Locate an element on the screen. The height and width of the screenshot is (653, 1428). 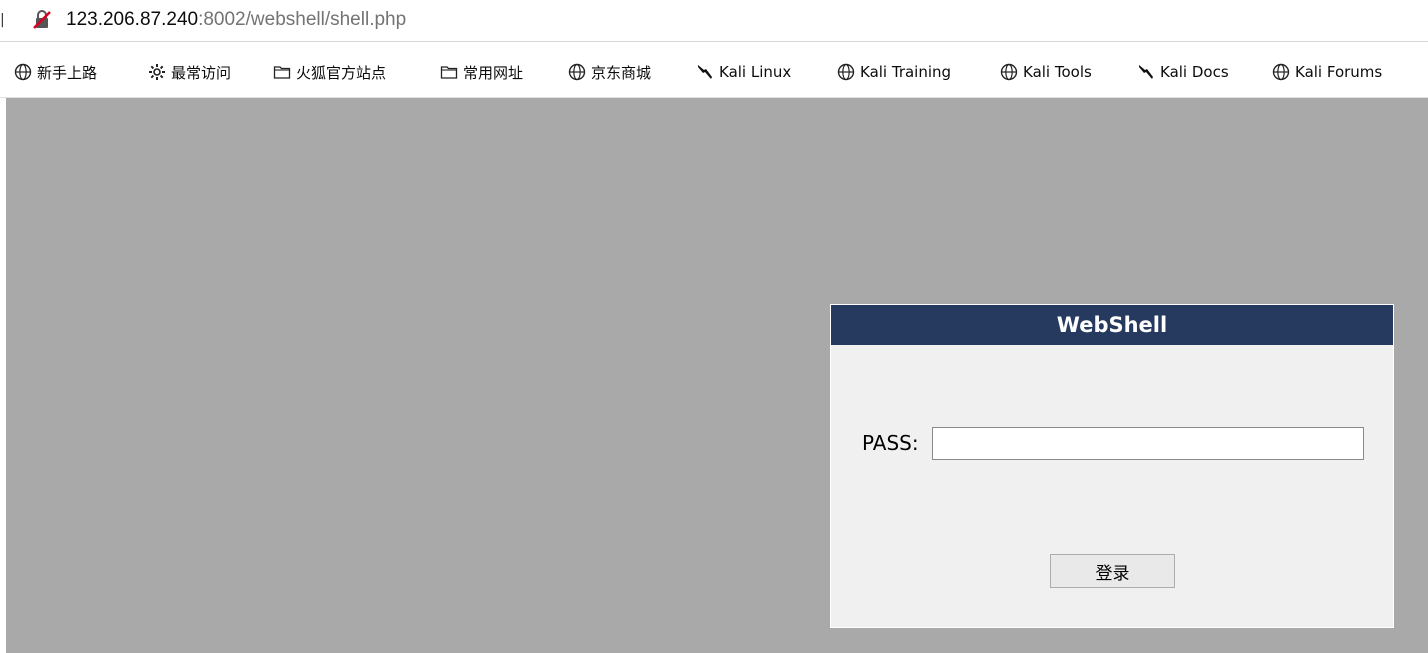
bookmark-label: Kali Linux is located at coordinates (755, 72).